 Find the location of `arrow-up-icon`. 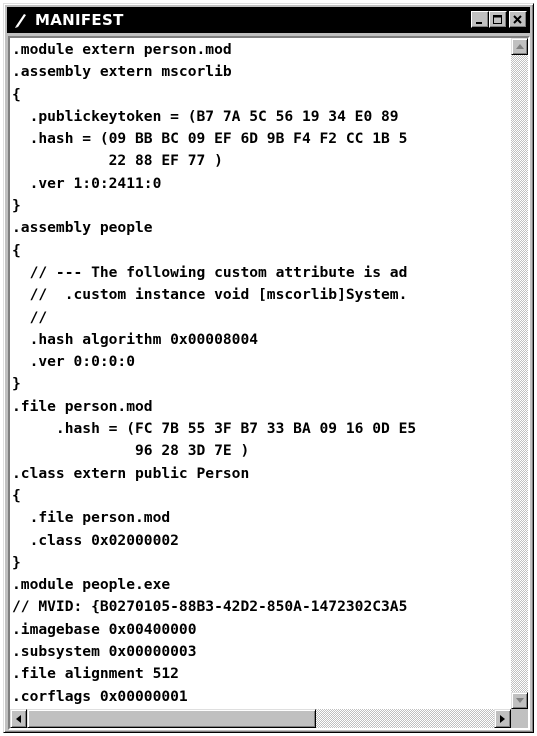

arrow-up-icon is located at coordinates (519, 46).